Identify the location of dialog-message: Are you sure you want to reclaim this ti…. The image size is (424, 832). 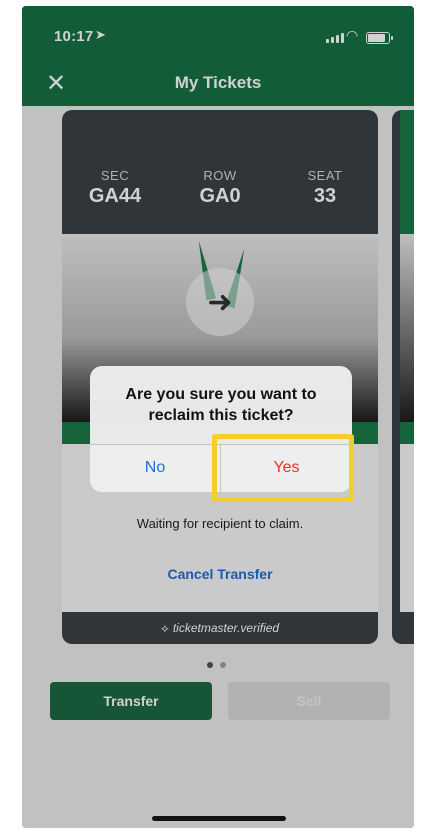
(221, 405).